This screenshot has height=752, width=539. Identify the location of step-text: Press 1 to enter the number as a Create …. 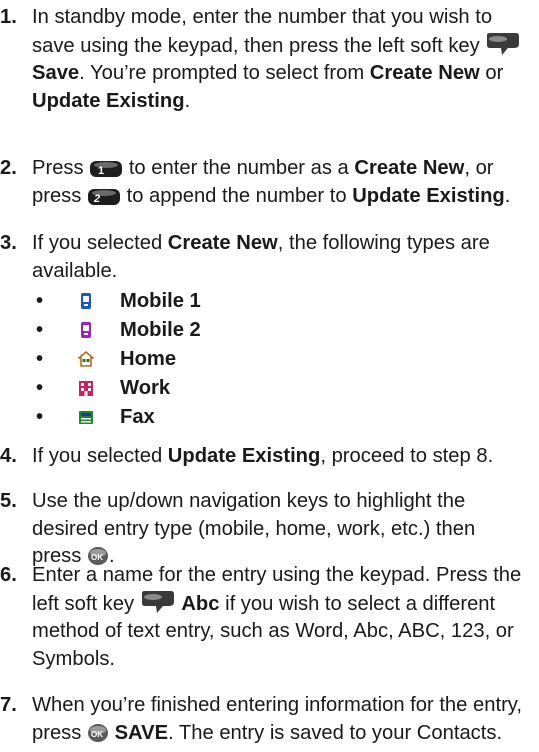
(271, 182).